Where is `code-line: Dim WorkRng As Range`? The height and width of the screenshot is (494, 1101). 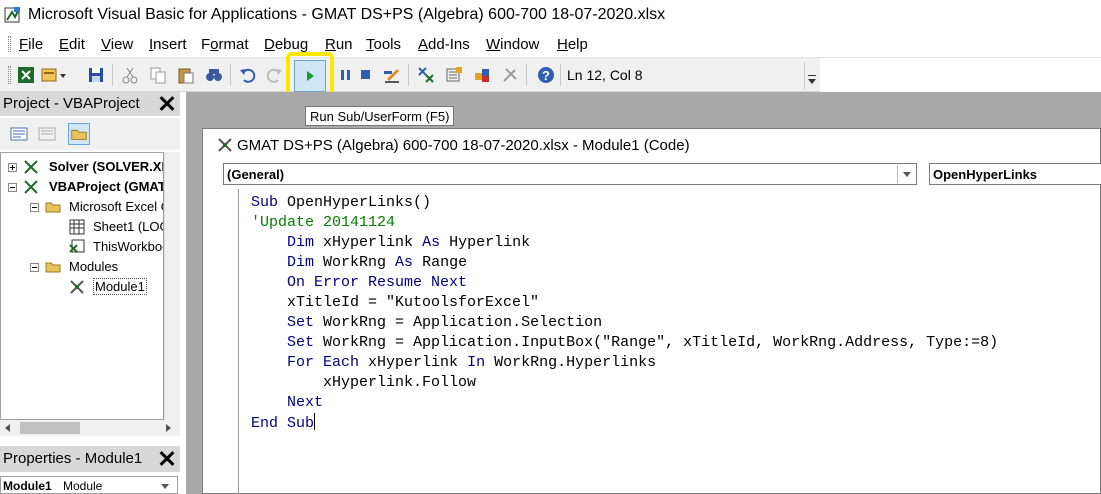
code-line: Dim WorkRng As Range is located at coordinates (359, 263).